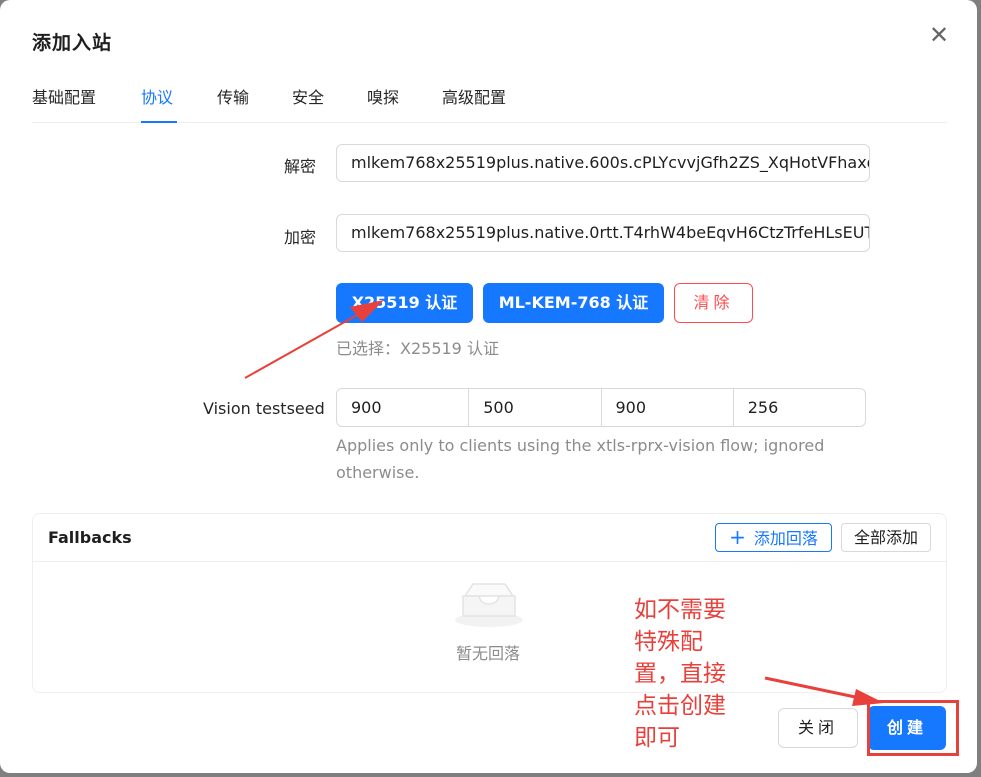  Describe the element at coordinates (818, 728) in the screenshot. I see `close-button: 关闭` at that location.